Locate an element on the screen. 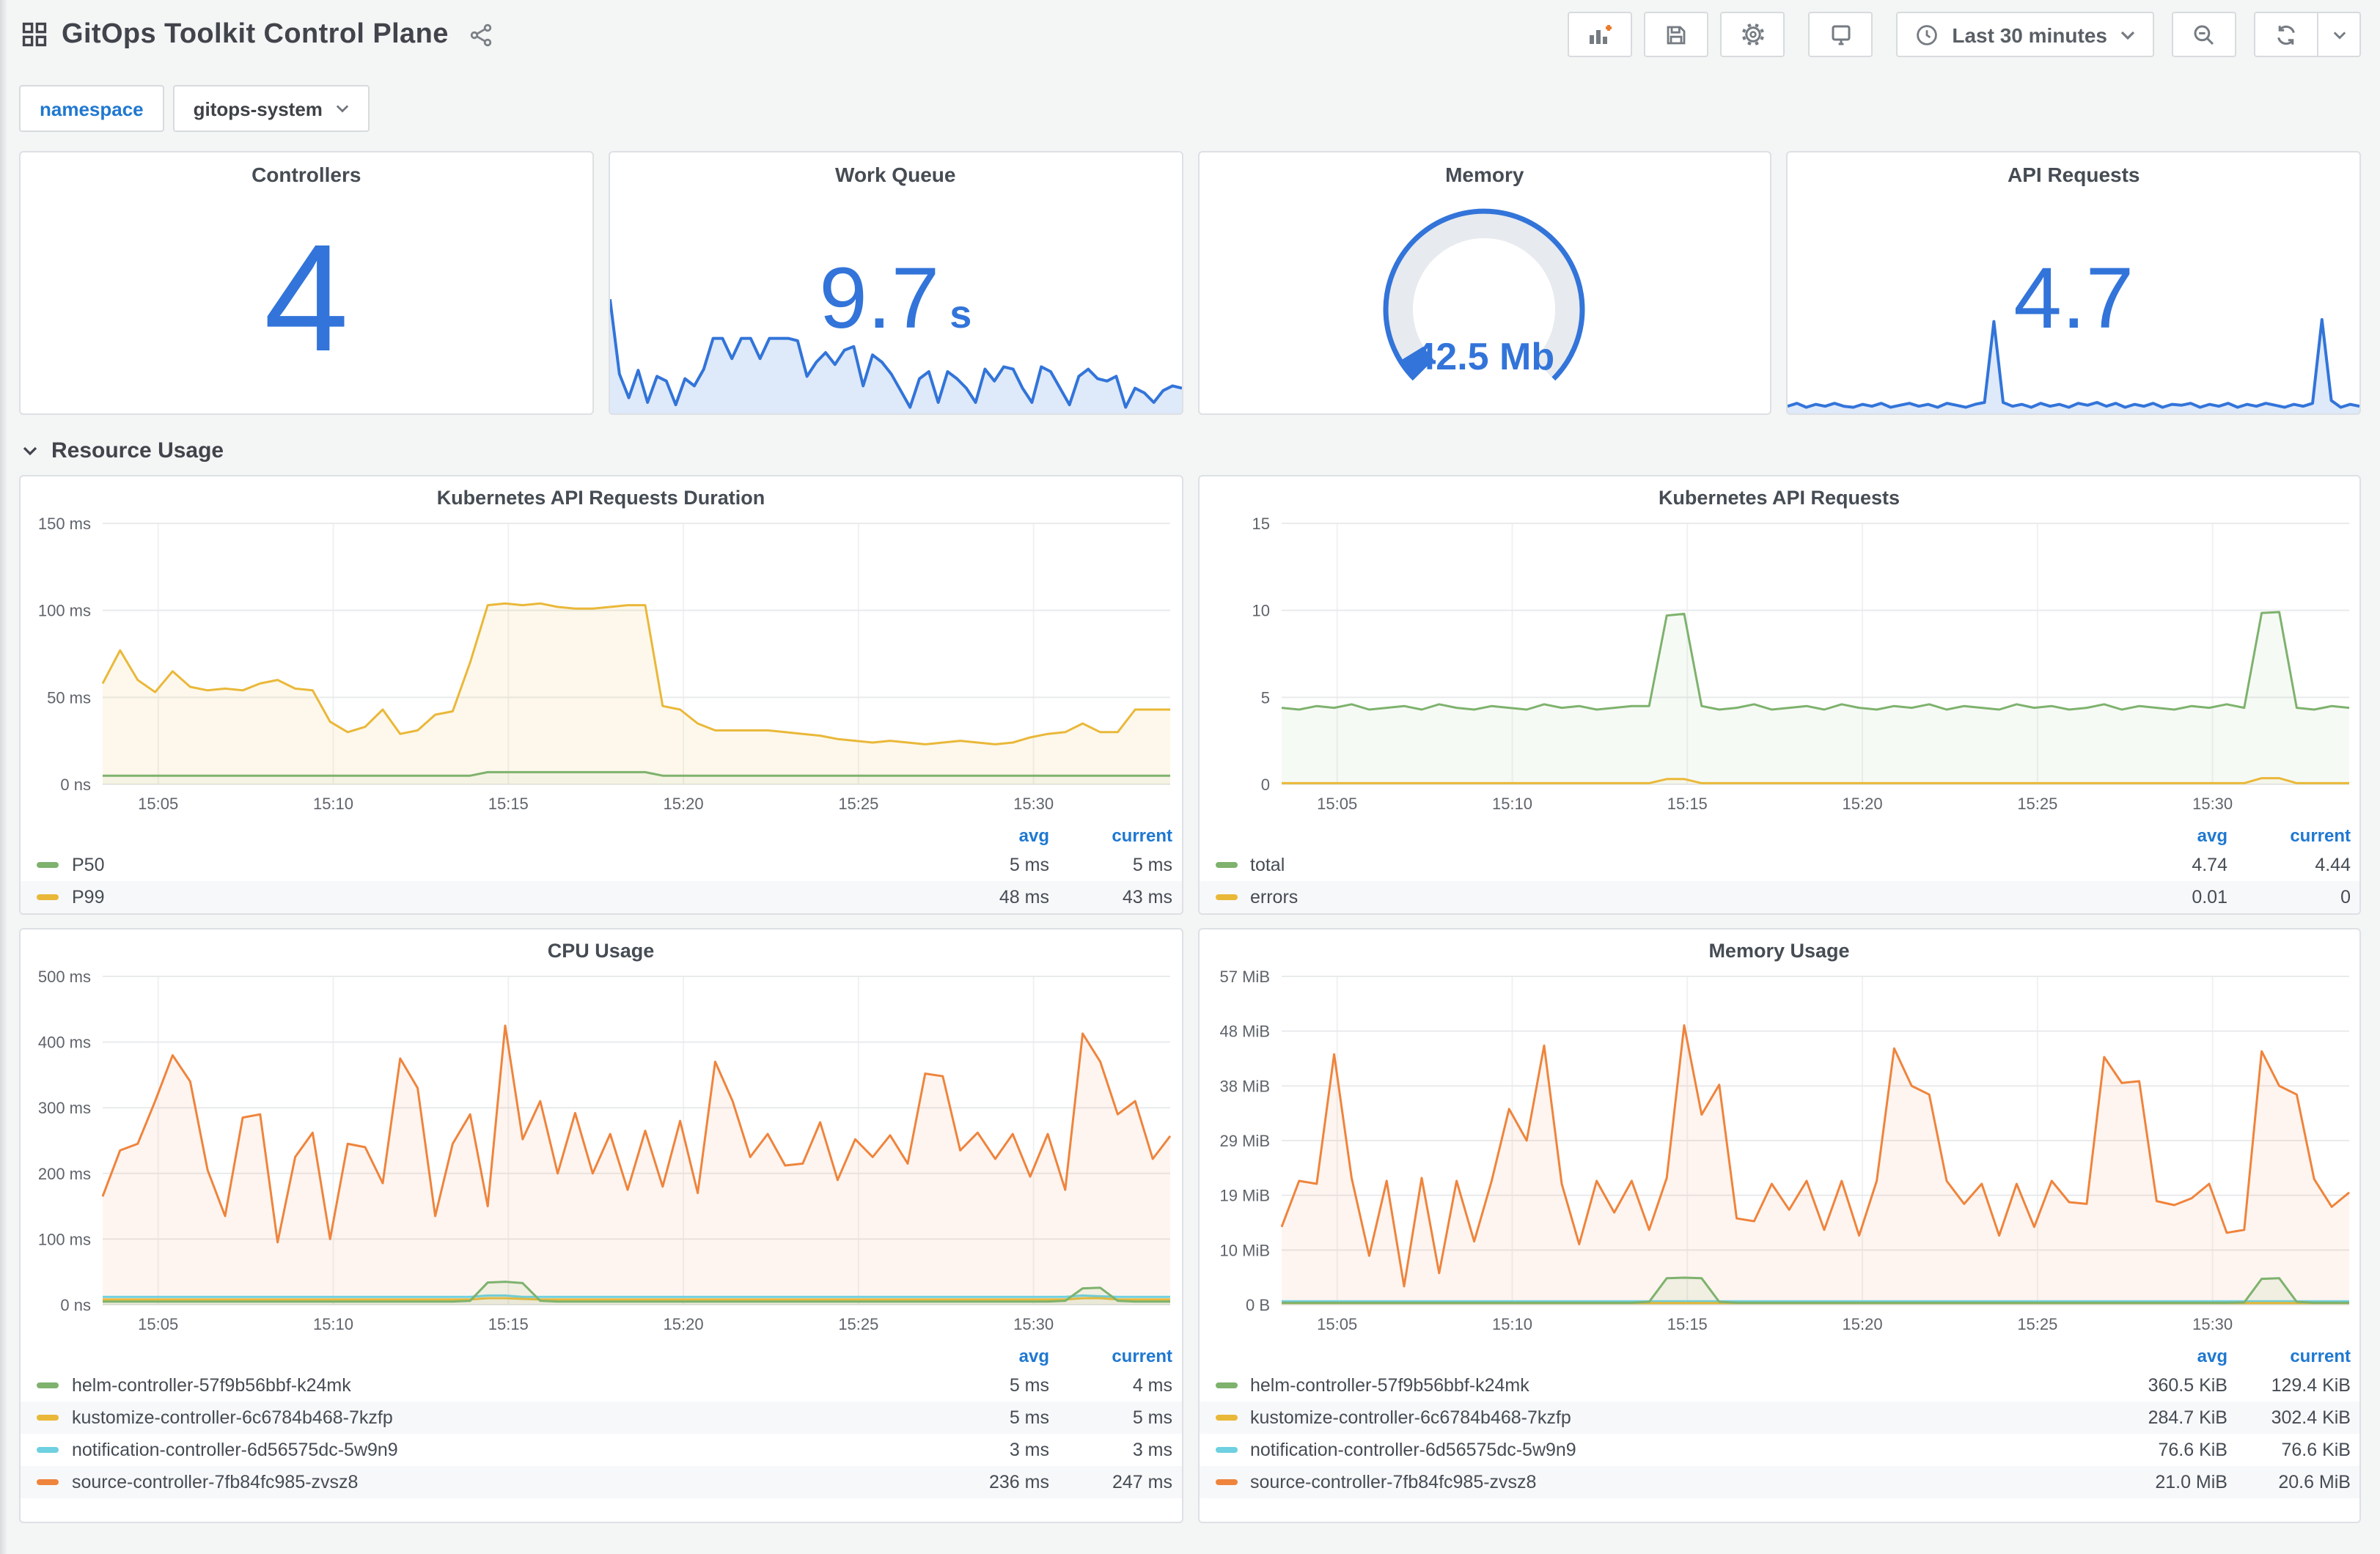 The height and width of the screenshot is (1554, 2380). y-axis-label: 5 is located at coordinates (1264, 697).